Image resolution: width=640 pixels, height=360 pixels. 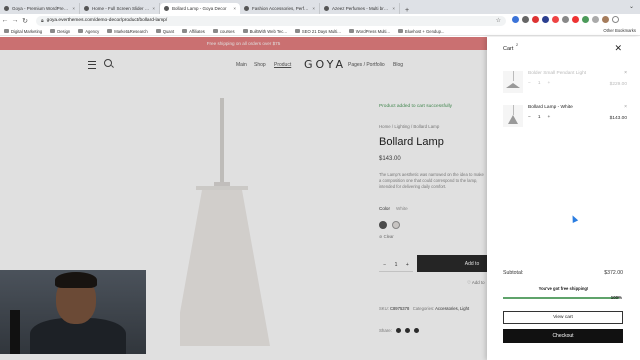 I want to click on bookmark-folder: Quant, so click(x=165, y=31).